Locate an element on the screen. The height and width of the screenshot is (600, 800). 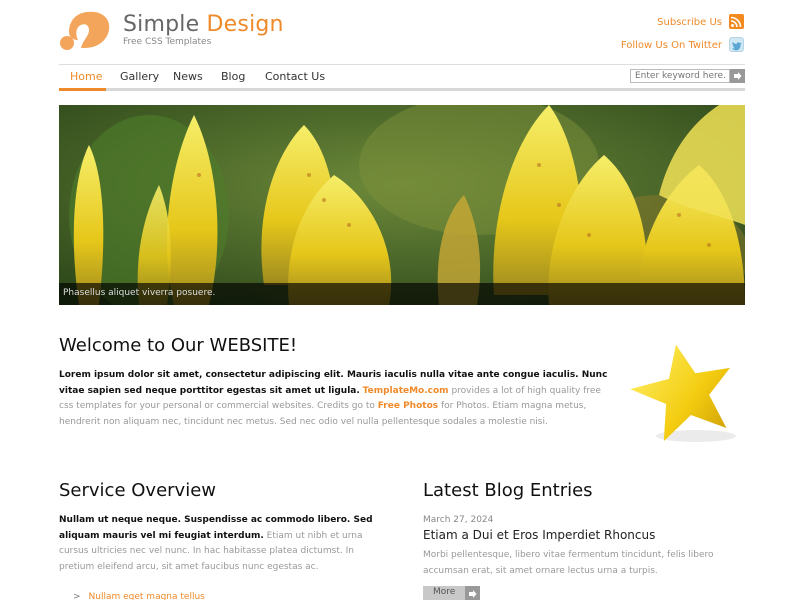
twitter-icon is located at coordinates (736, 44).